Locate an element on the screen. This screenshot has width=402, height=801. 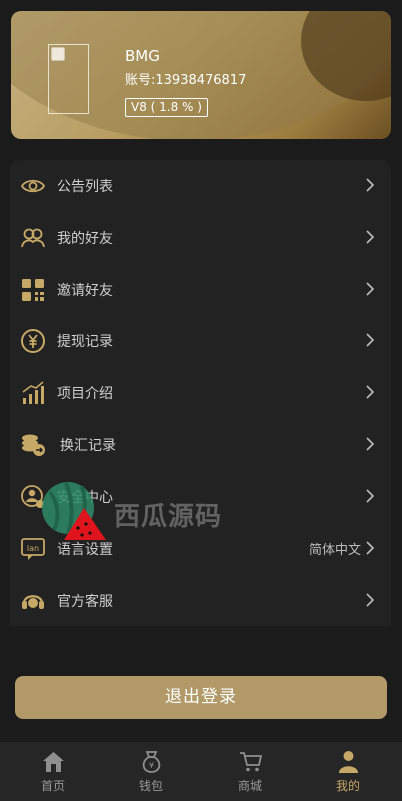
logout-button: 退出登录 is located at coordinates (201, 697).